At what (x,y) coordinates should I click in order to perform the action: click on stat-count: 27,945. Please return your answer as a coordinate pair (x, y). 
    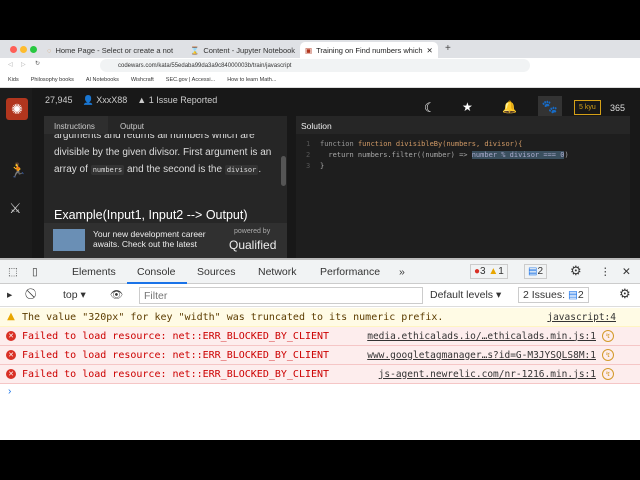
    Looking at the image, I should click on (59, 100).